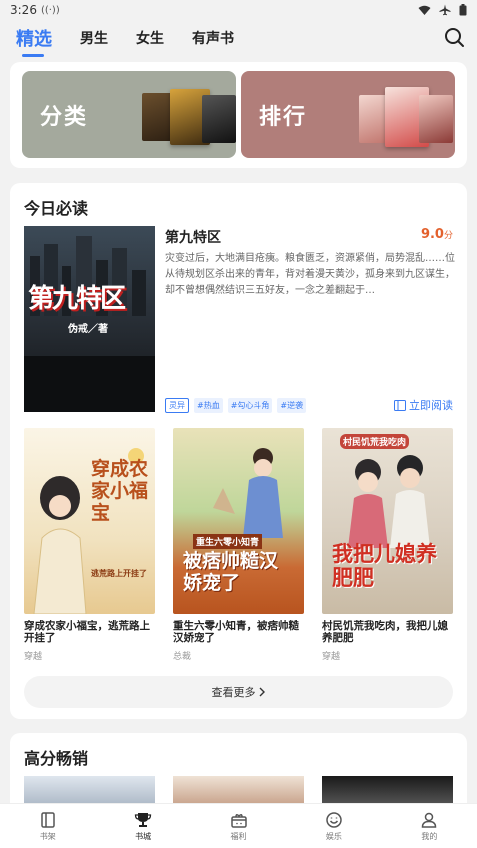  What do you see at coordinates (120, 491) in the screenshot?
I see `book-cover-title: 穿成农家小福宝` at bounding box center [120, 491].